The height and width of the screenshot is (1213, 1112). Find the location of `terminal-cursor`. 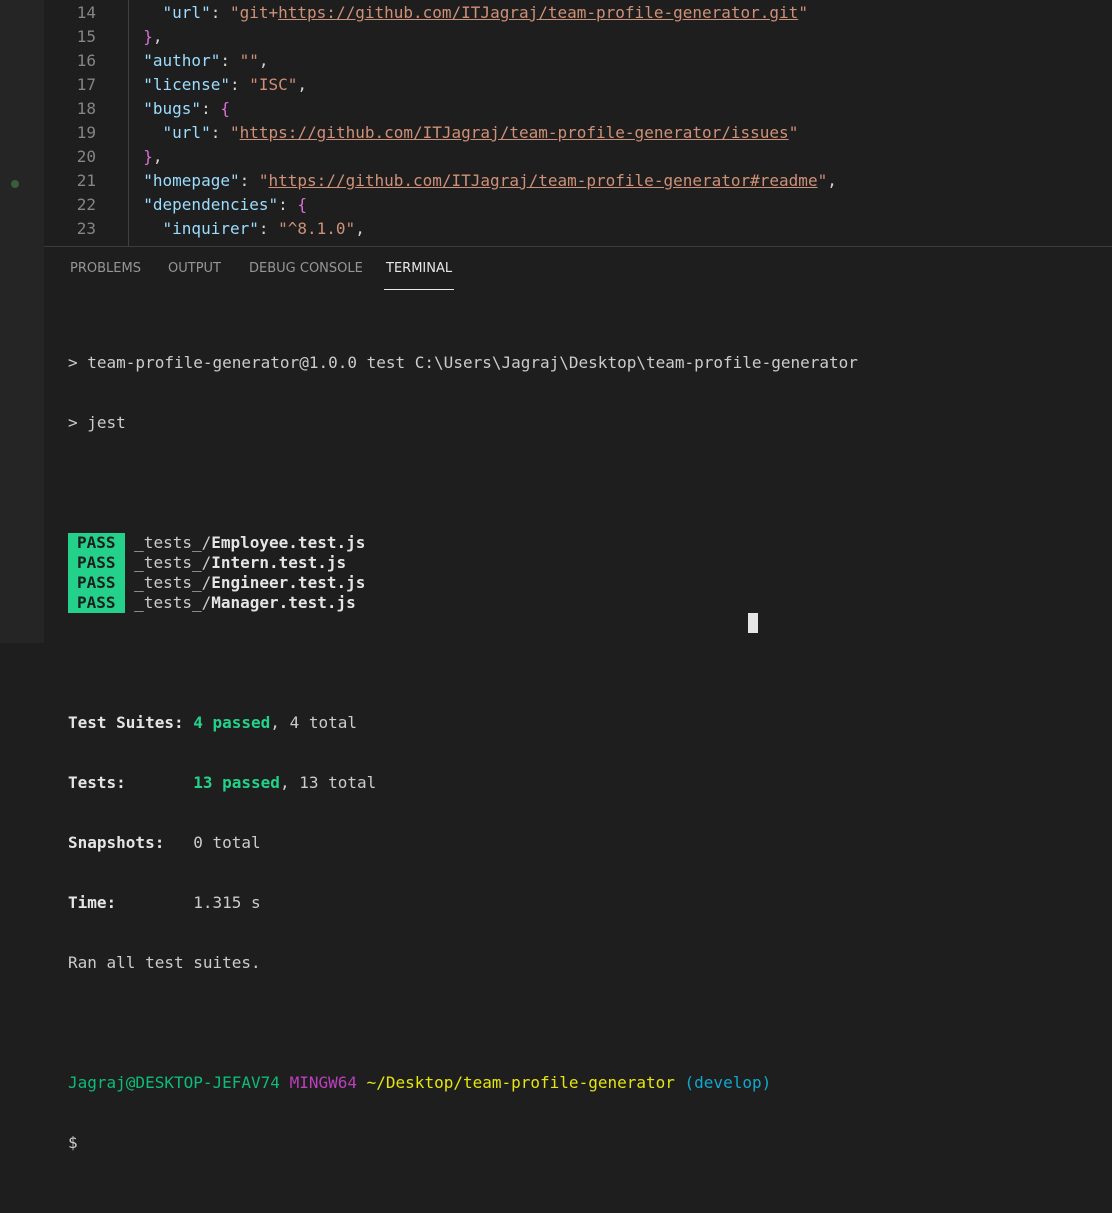

terminal-cursor is located at coordinates (753, 623).